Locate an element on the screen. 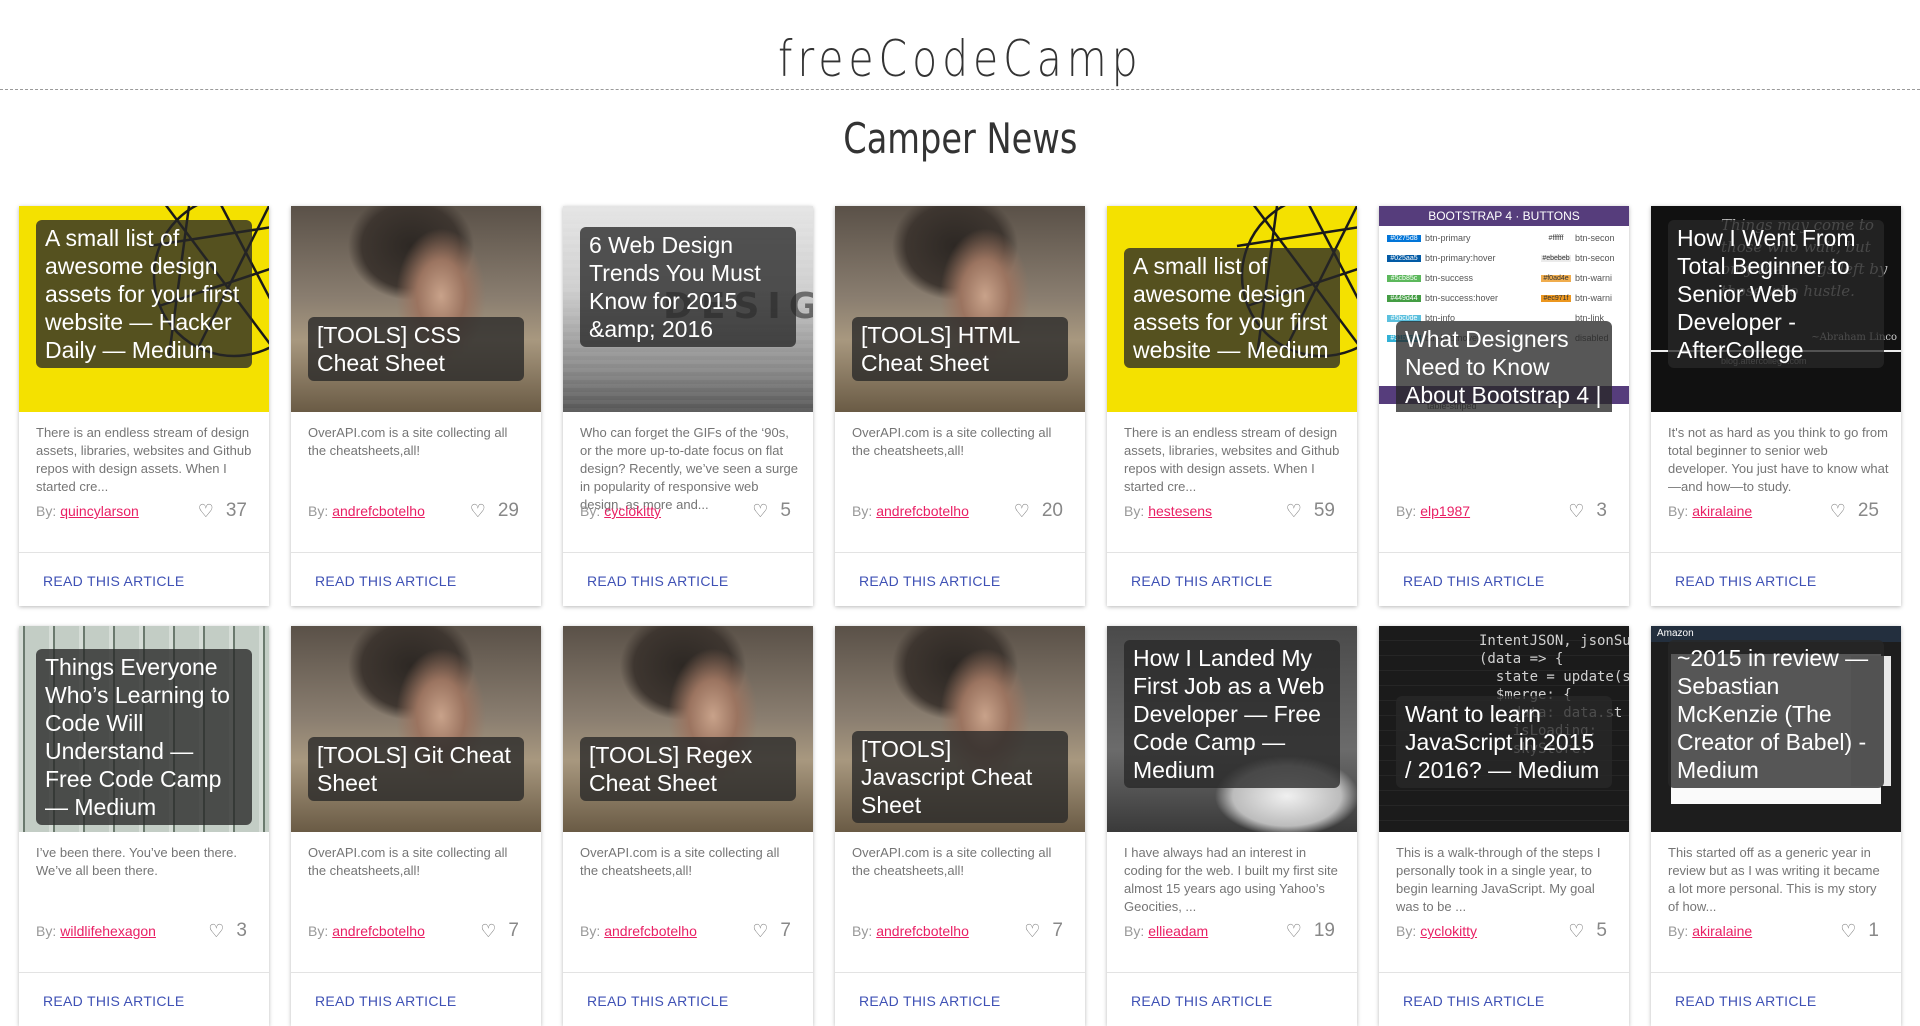 This screenshot has width=1920, height=1026. card-title: [TOOLS] Regex Cheat Sheet is located at coordinates (688, 769).